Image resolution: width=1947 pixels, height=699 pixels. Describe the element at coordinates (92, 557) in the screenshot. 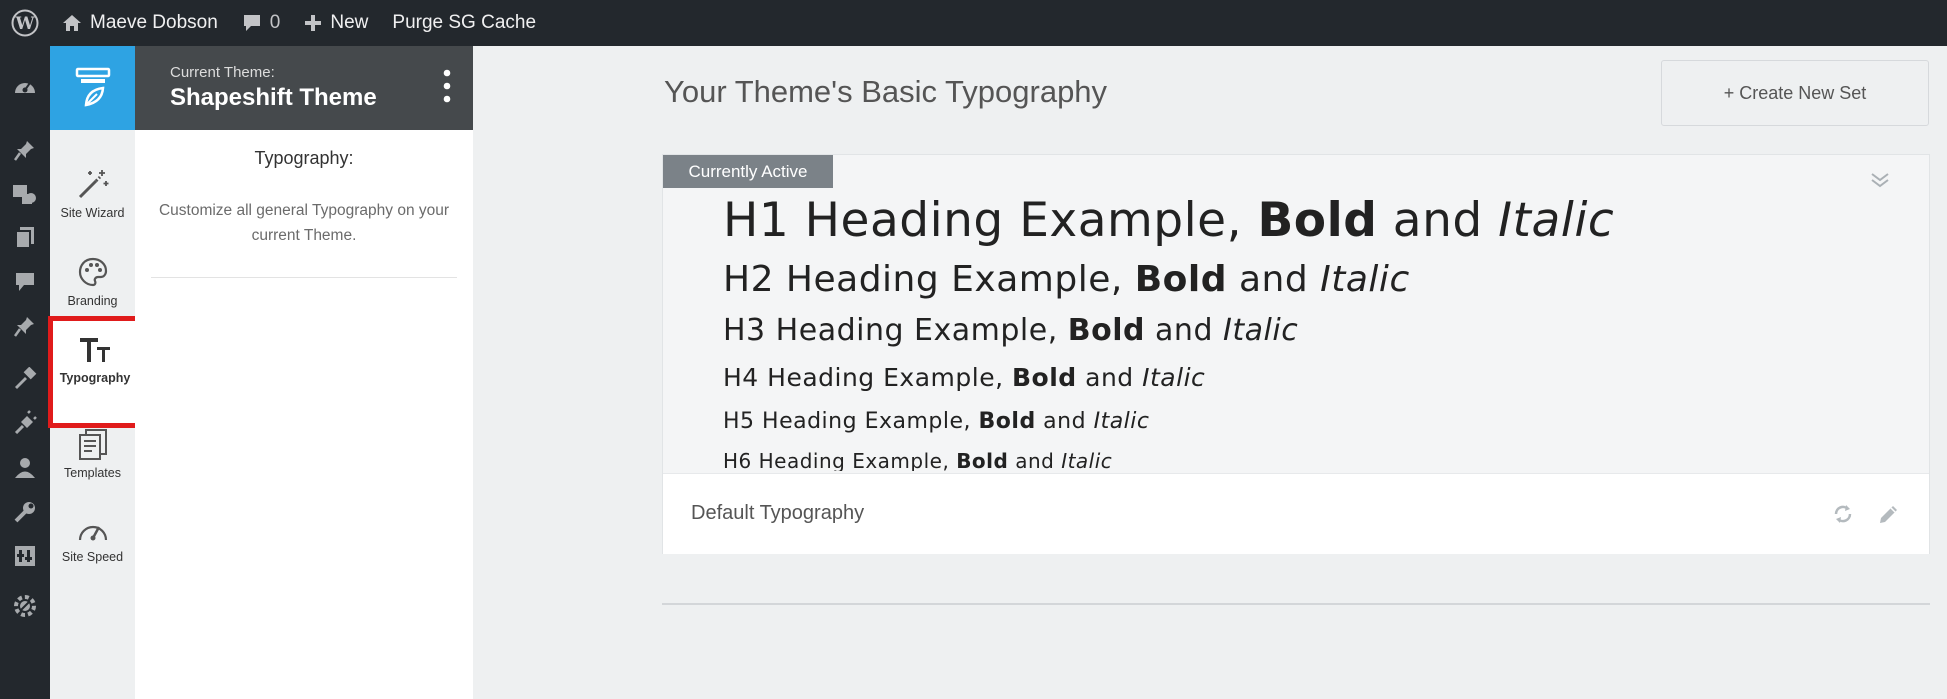

I see `rail-item-label: Site Speed` at that location.